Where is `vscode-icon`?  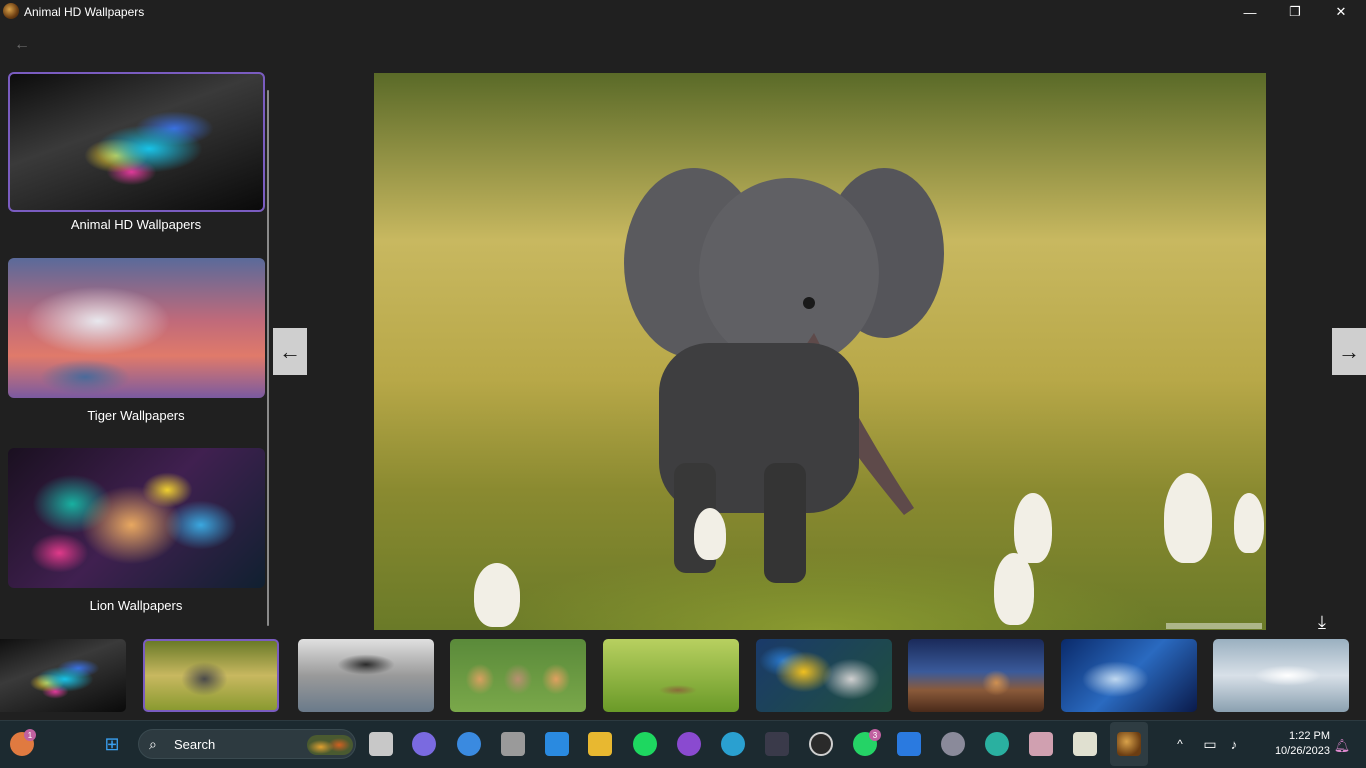 vscode-icon is located at coordinates (909, 744).